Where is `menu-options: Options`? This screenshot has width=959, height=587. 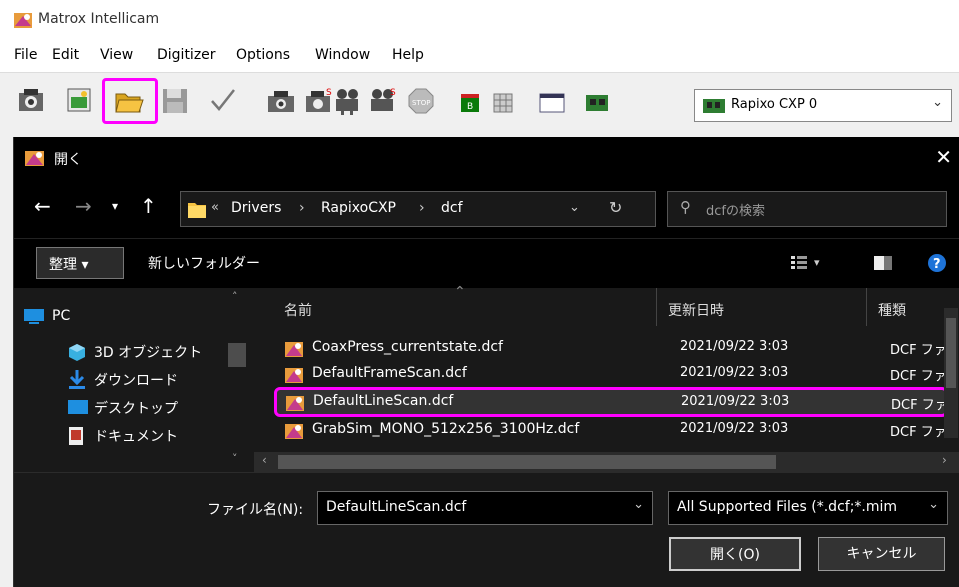
menu-options: Options is located at coordinates (263, 55).